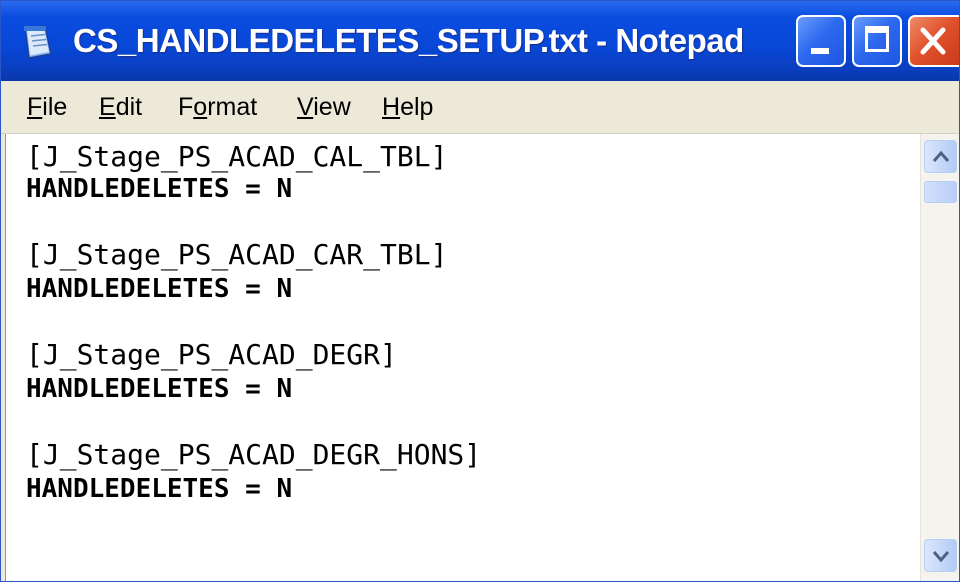 The image size is (960, 582). I want to click on menu-format: Format, so click(217, 107).